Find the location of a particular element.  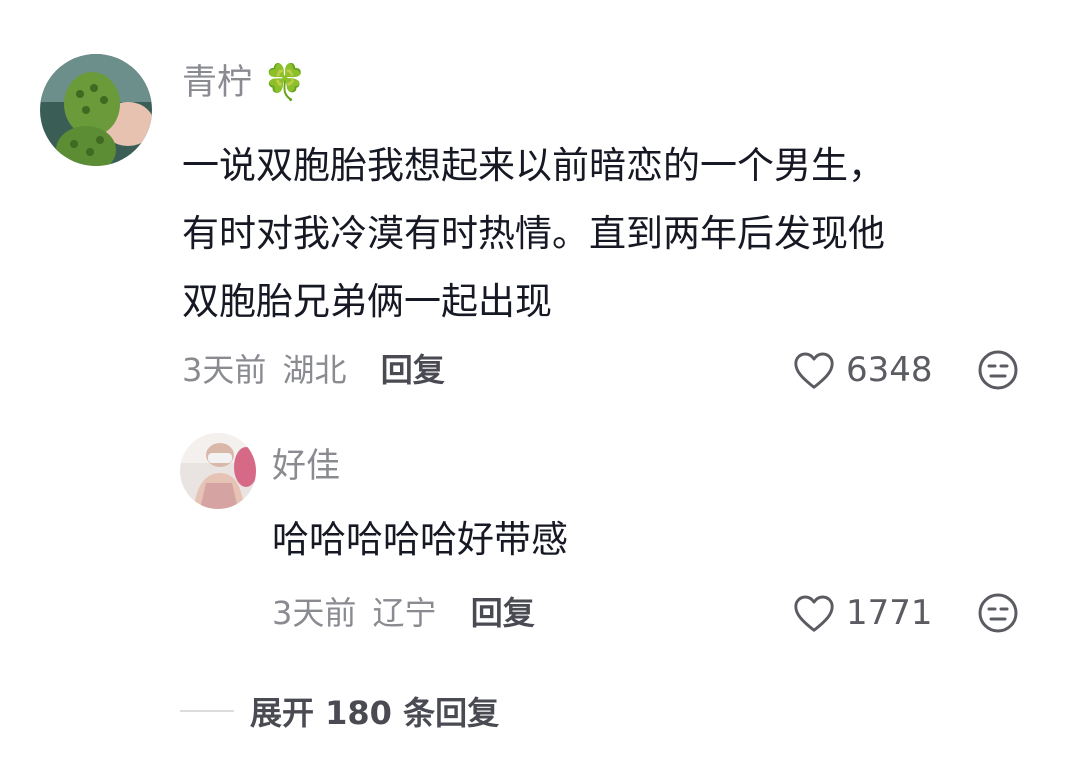

comment-location: 湖北 is located at coordinates (314, 370).